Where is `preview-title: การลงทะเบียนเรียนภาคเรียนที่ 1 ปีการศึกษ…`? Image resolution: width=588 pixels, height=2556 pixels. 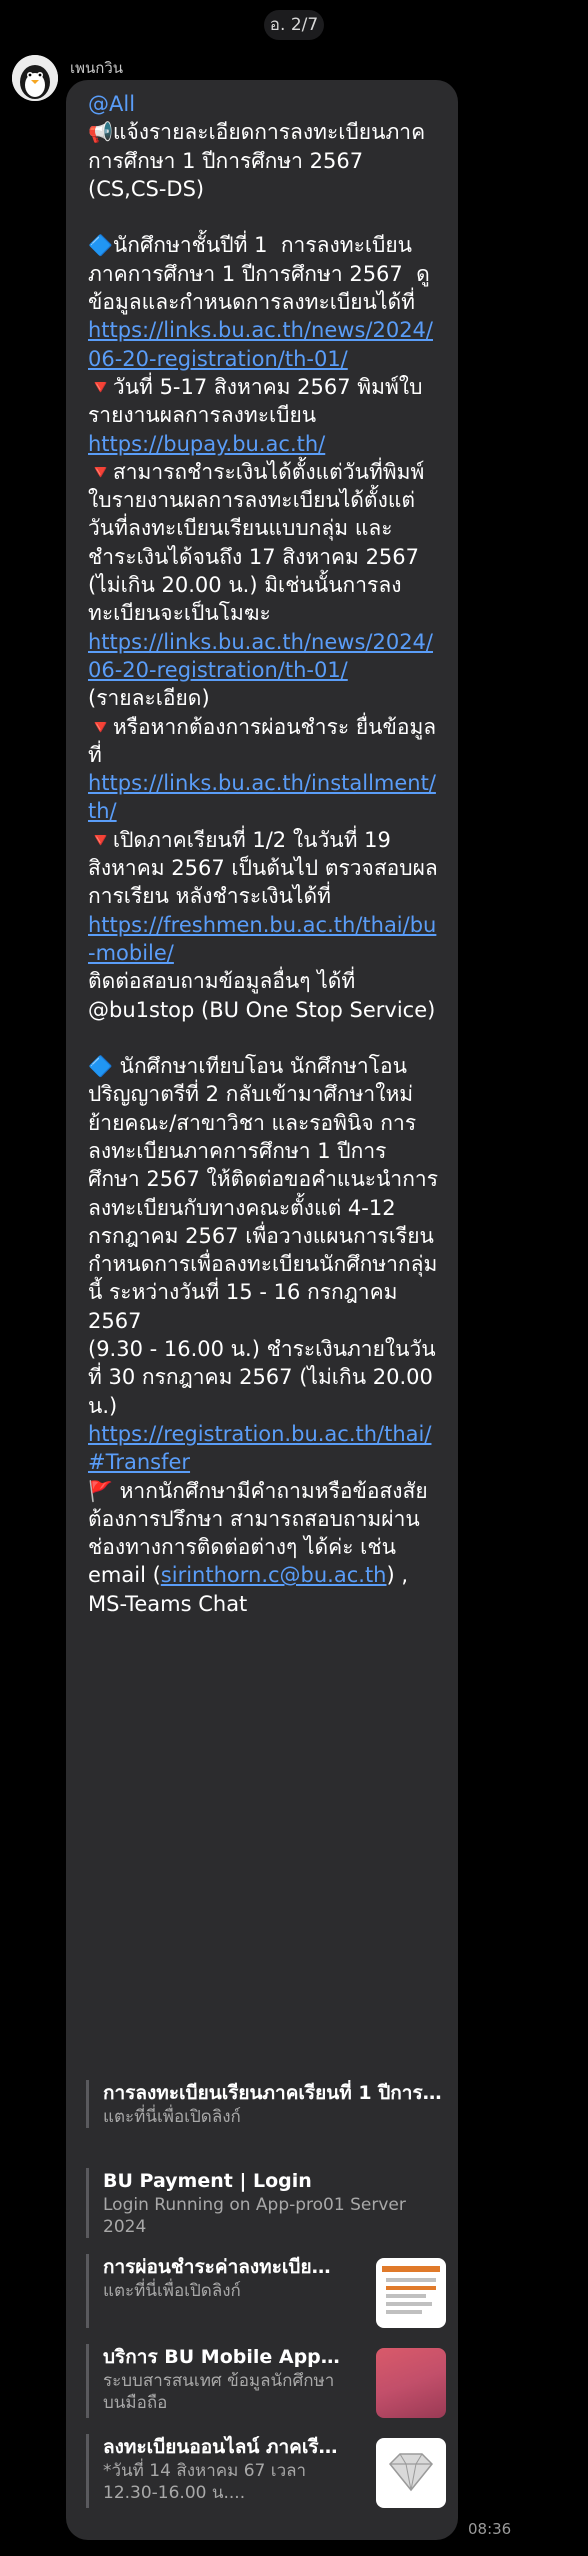
preview-title: การลงทะเบียนเรียนภาคเรียนที่ 1 ปีการศึกษ… is located at coordinates (274, 2093).